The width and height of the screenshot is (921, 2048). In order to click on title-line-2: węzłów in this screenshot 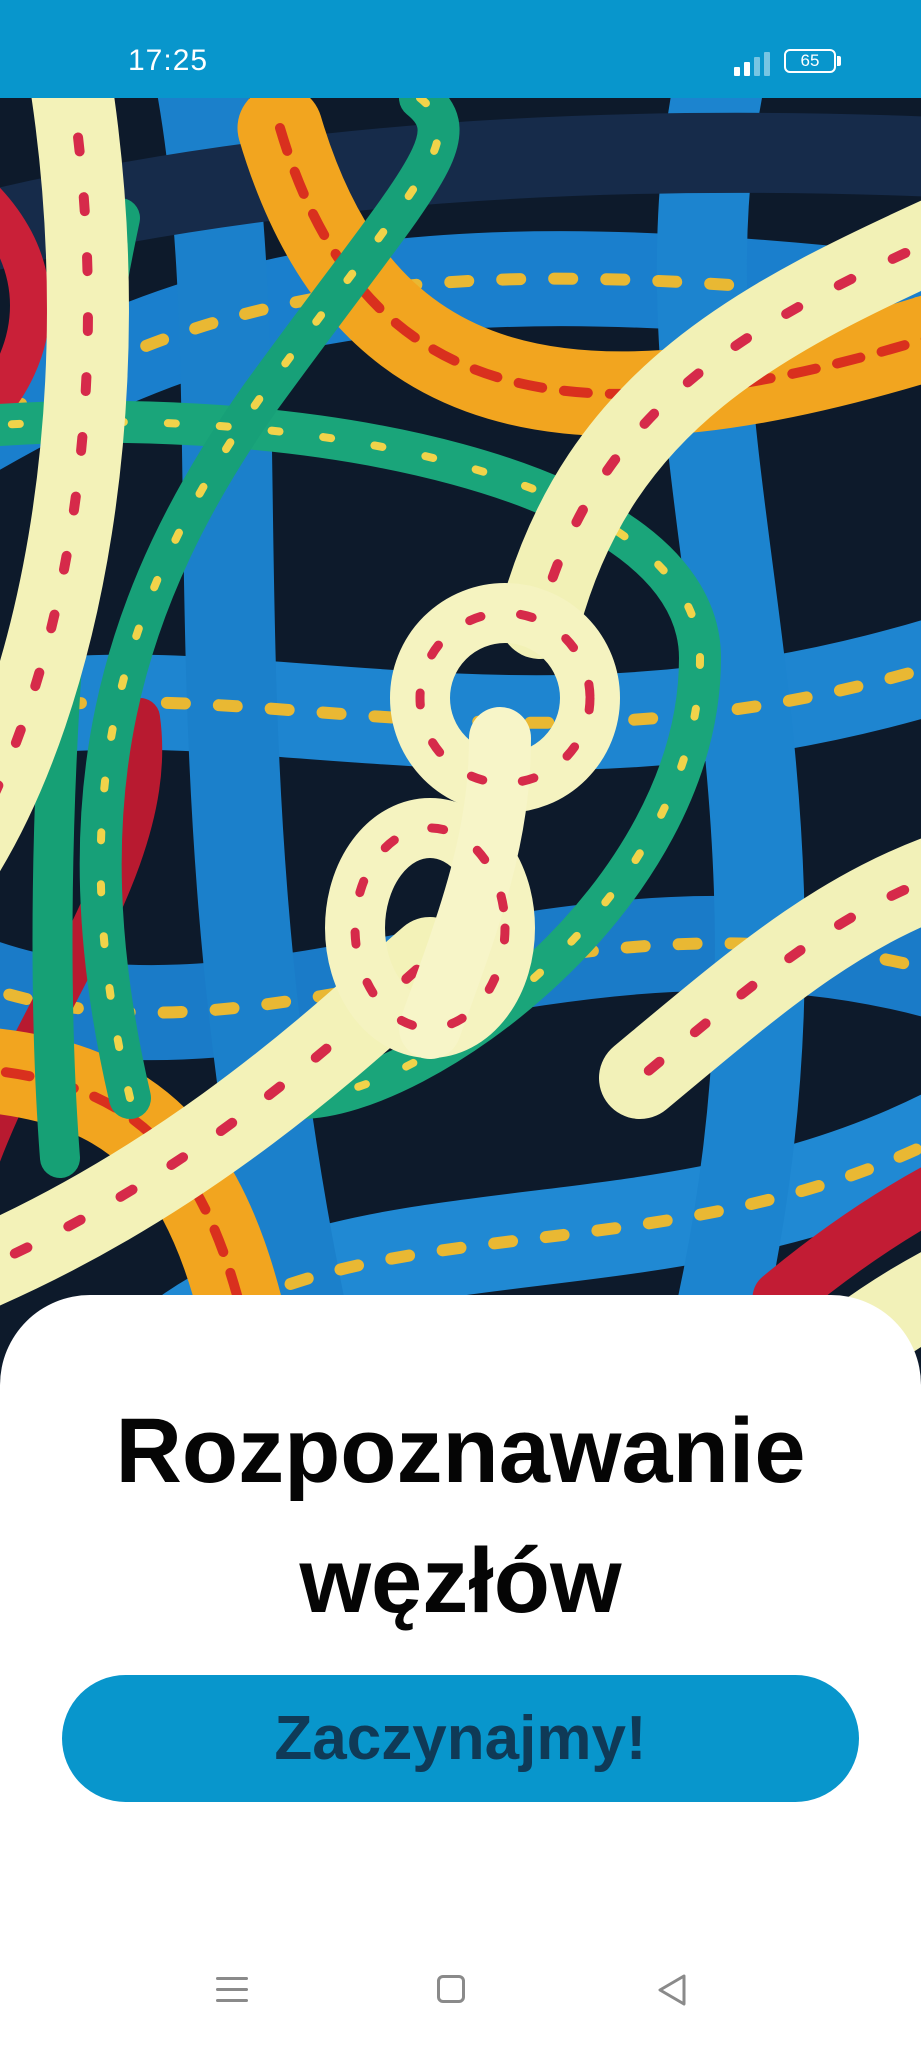, I will do `click(460, 1581)`.